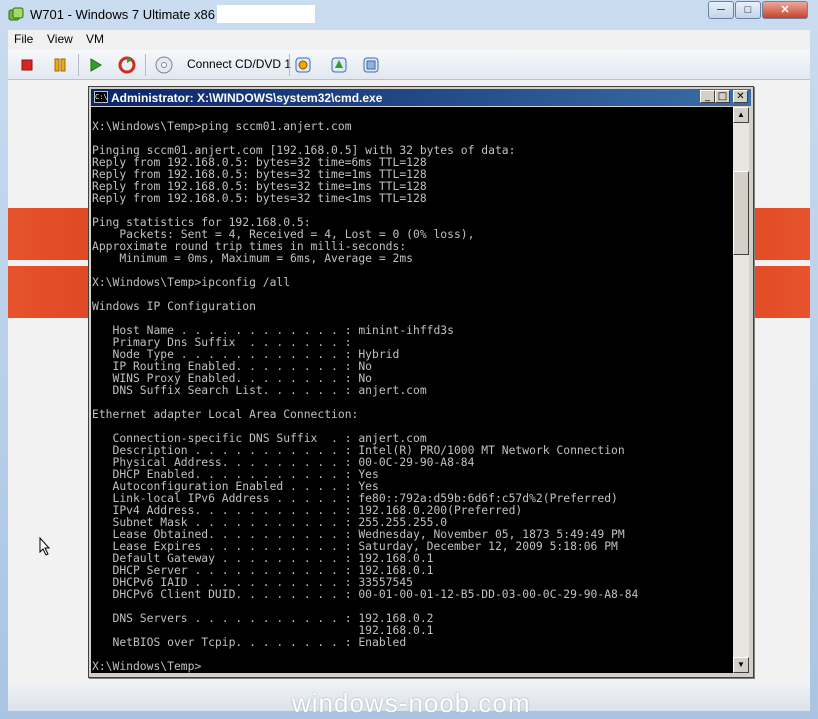 Image resolution: width=818 pixels, height=719 pixels. What do you see at coordinates (707, 96) in the screenshot?
I see `cmd-minimize-button: _` at bounding box center [707, 96].